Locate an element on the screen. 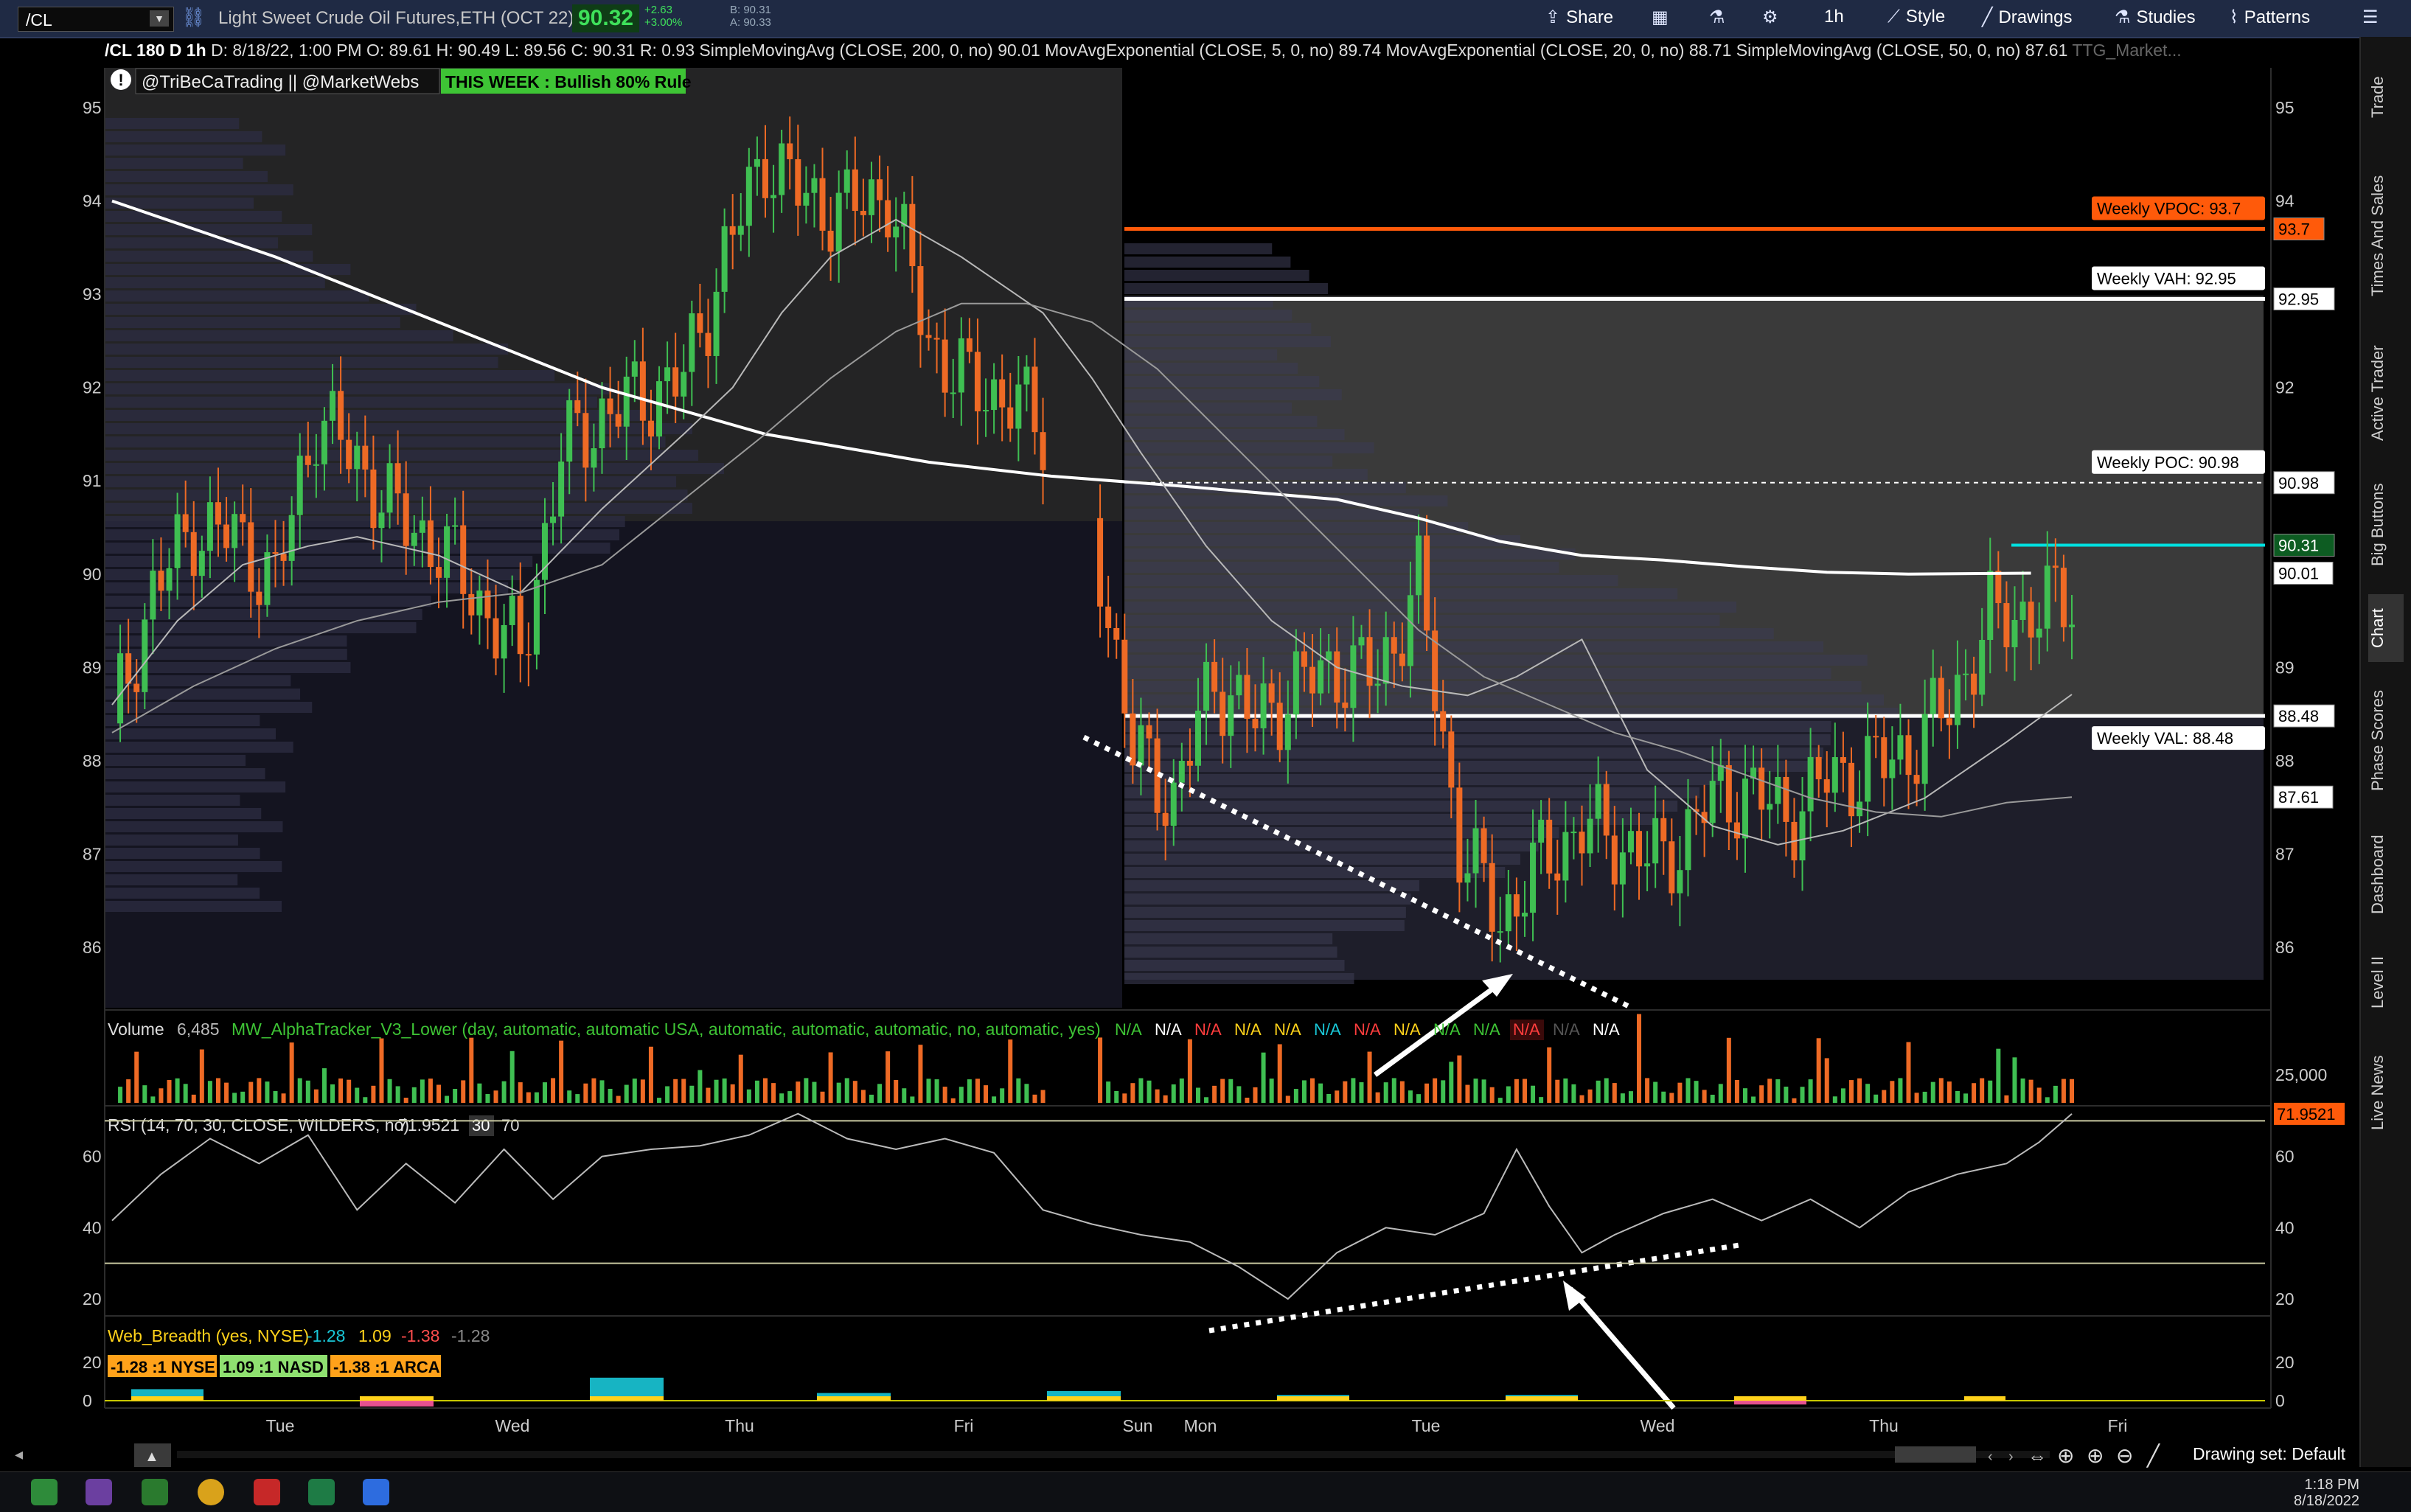 This screenshot has width=2411, height=1512. price-tick-left: 86 is located at coordinates (93, 947).